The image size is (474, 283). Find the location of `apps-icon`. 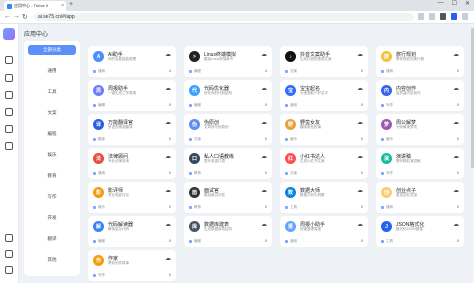

apps-icon is located at coordinates (9, 78).